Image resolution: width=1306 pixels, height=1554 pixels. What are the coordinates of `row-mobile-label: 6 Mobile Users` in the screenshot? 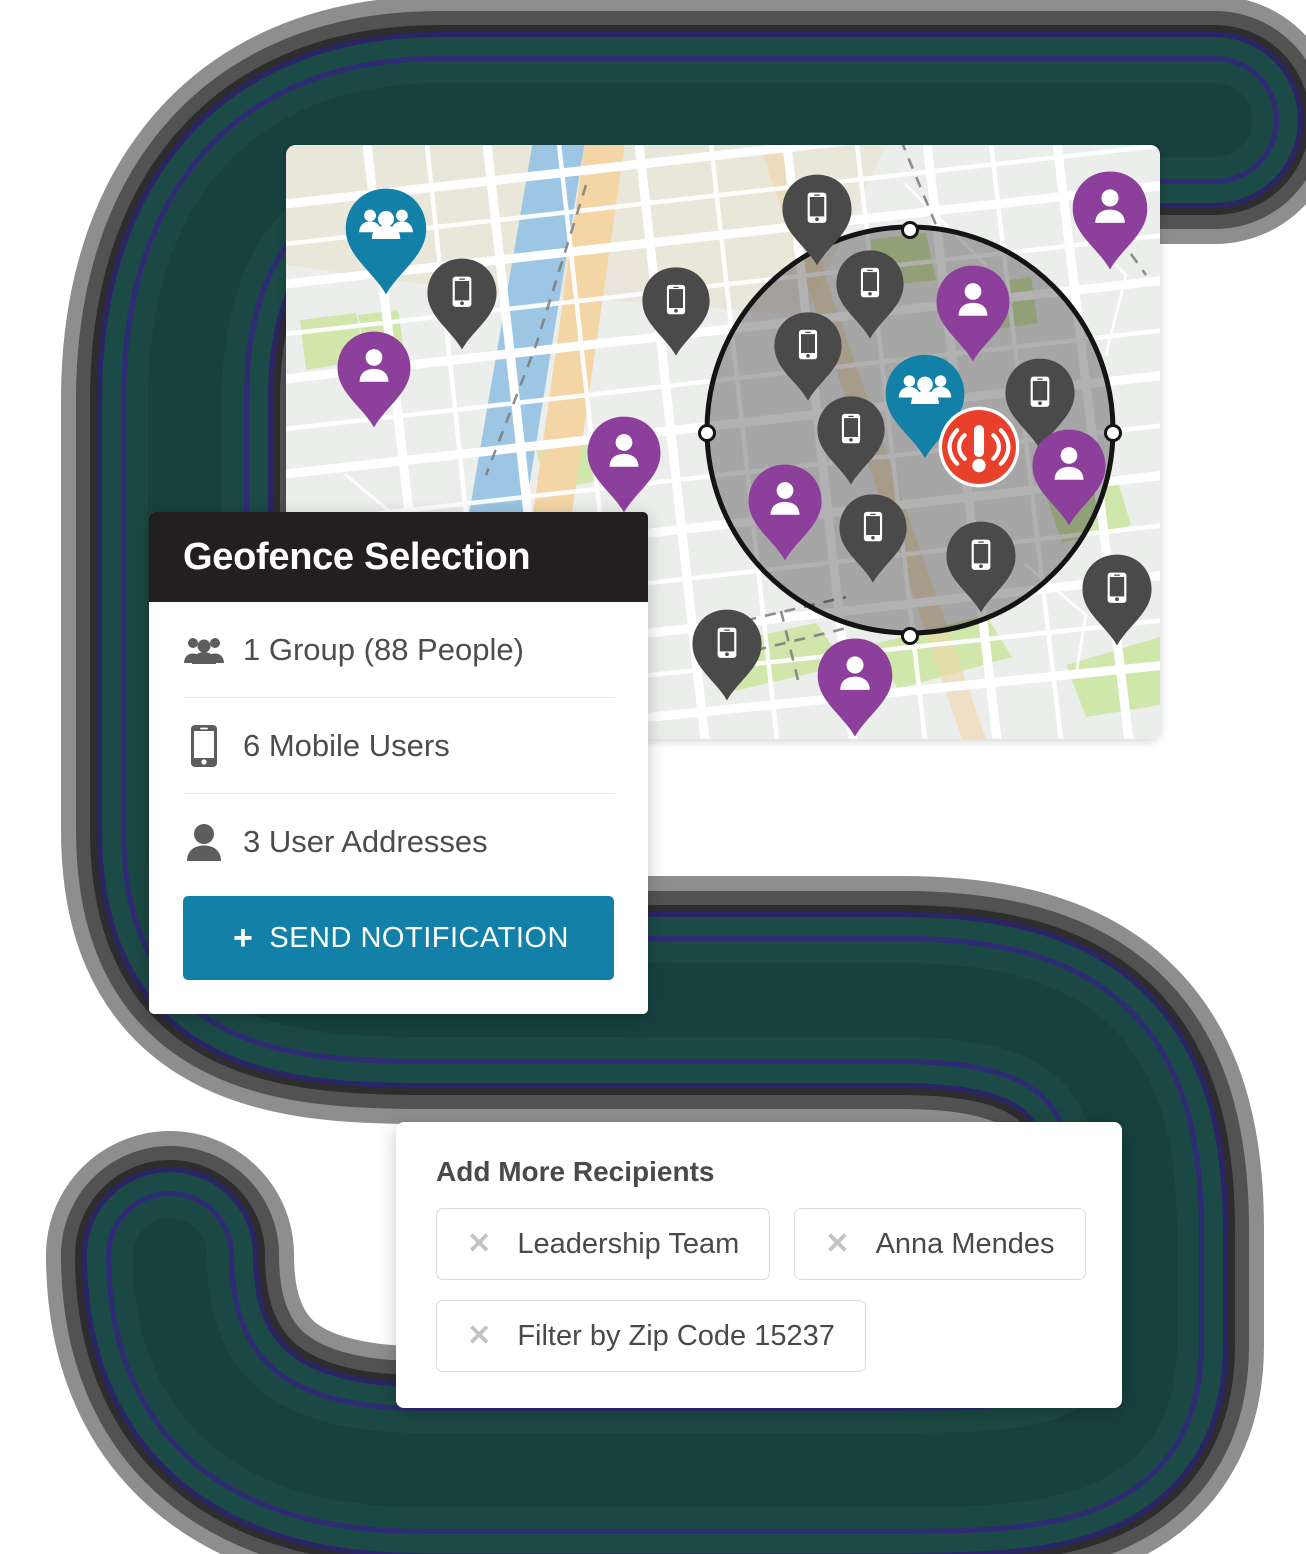 It's located at (346, 745).